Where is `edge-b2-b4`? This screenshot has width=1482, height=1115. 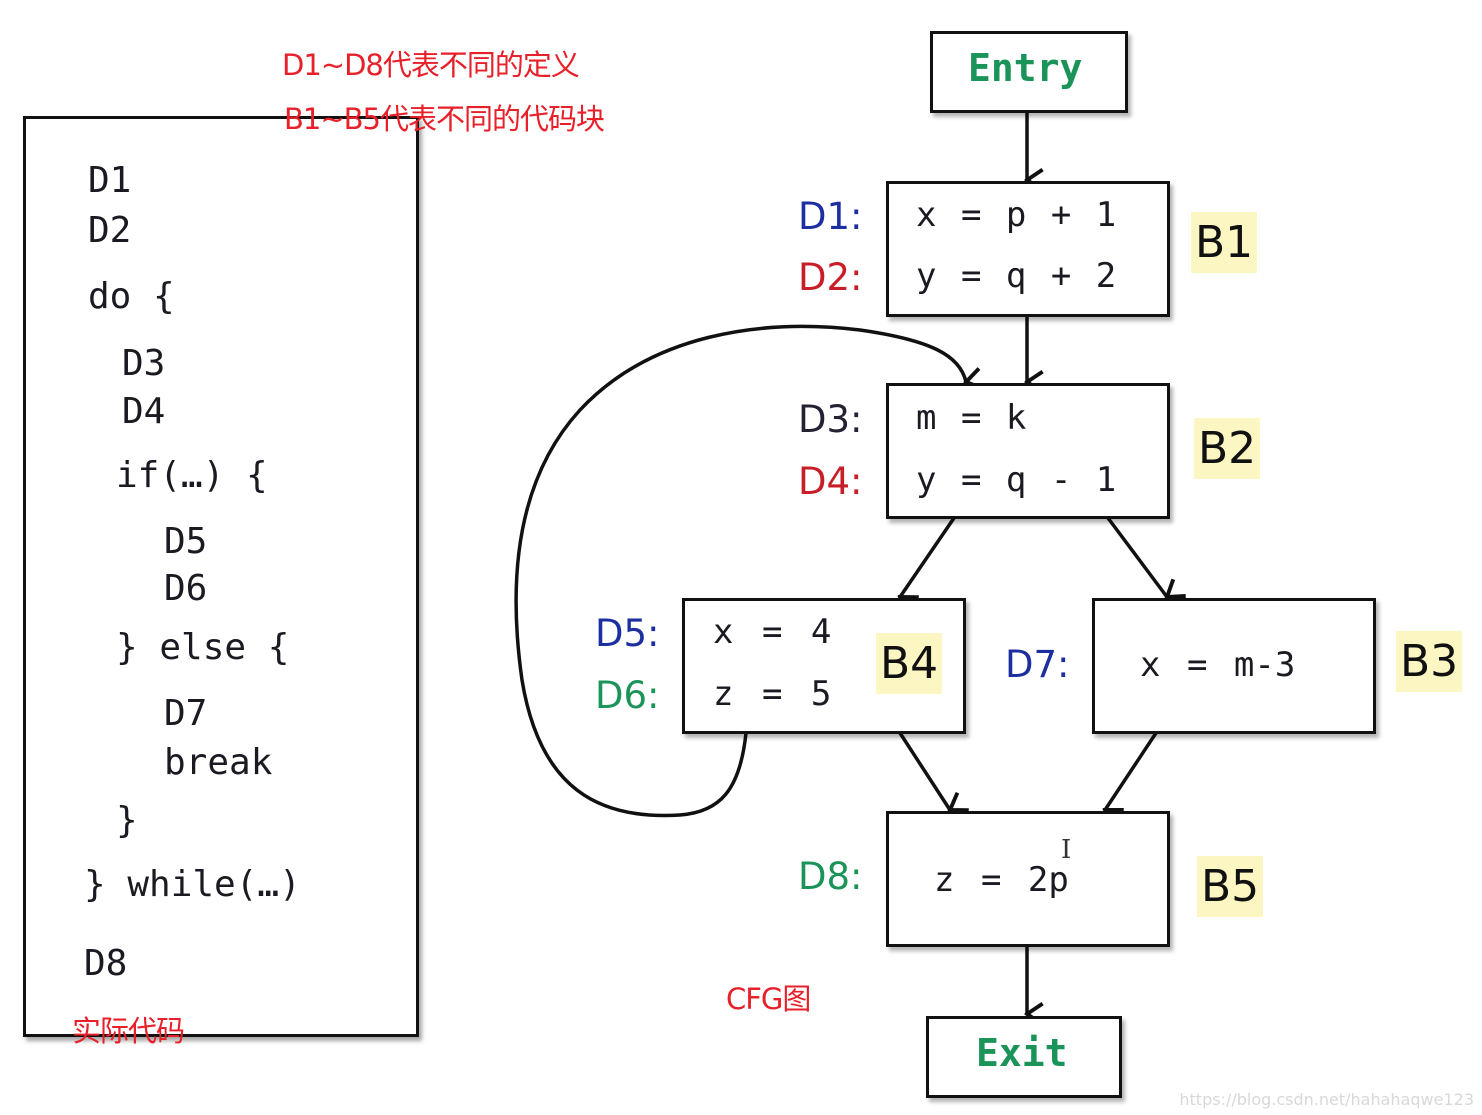
edge-b2-b4 is located at coordinates (928, 557).